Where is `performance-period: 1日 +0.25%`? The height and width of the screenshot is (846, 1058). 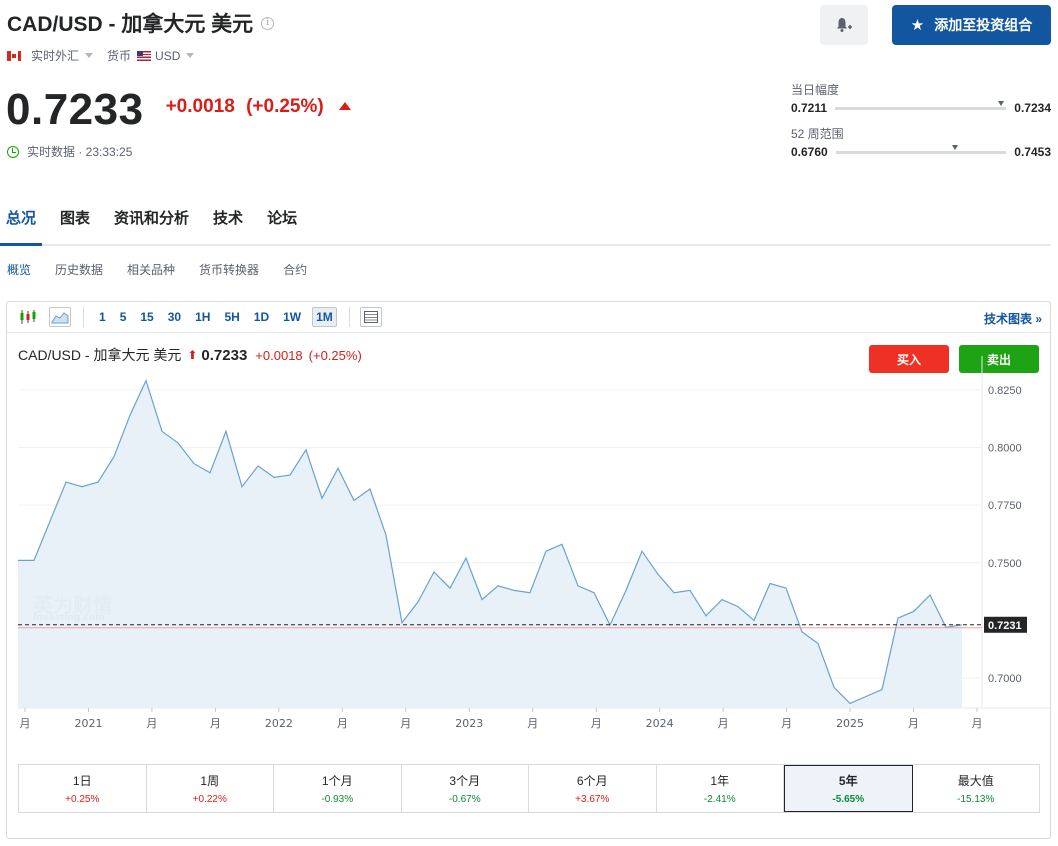
performance-period: 1日 +0.25% is located at coordinates (83, 788).